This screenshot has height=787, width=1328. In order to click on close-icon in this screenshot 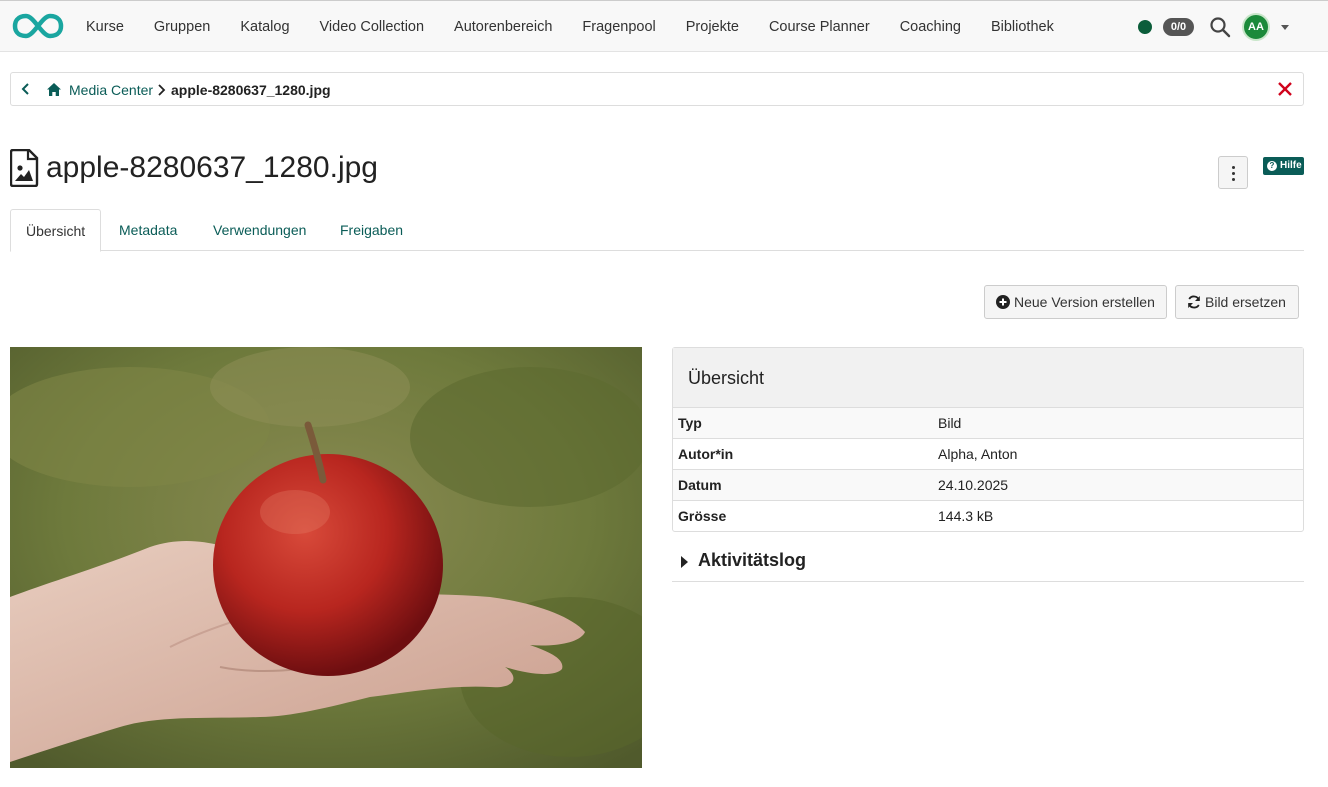, I will do `click(1285, 89)`.